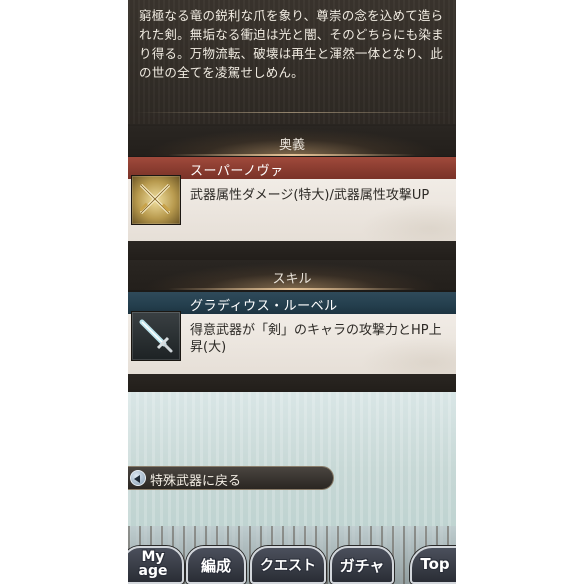 The image size is (584, 584). I want to click on nav-gacha-label: ガチャ, so click(362, 566).